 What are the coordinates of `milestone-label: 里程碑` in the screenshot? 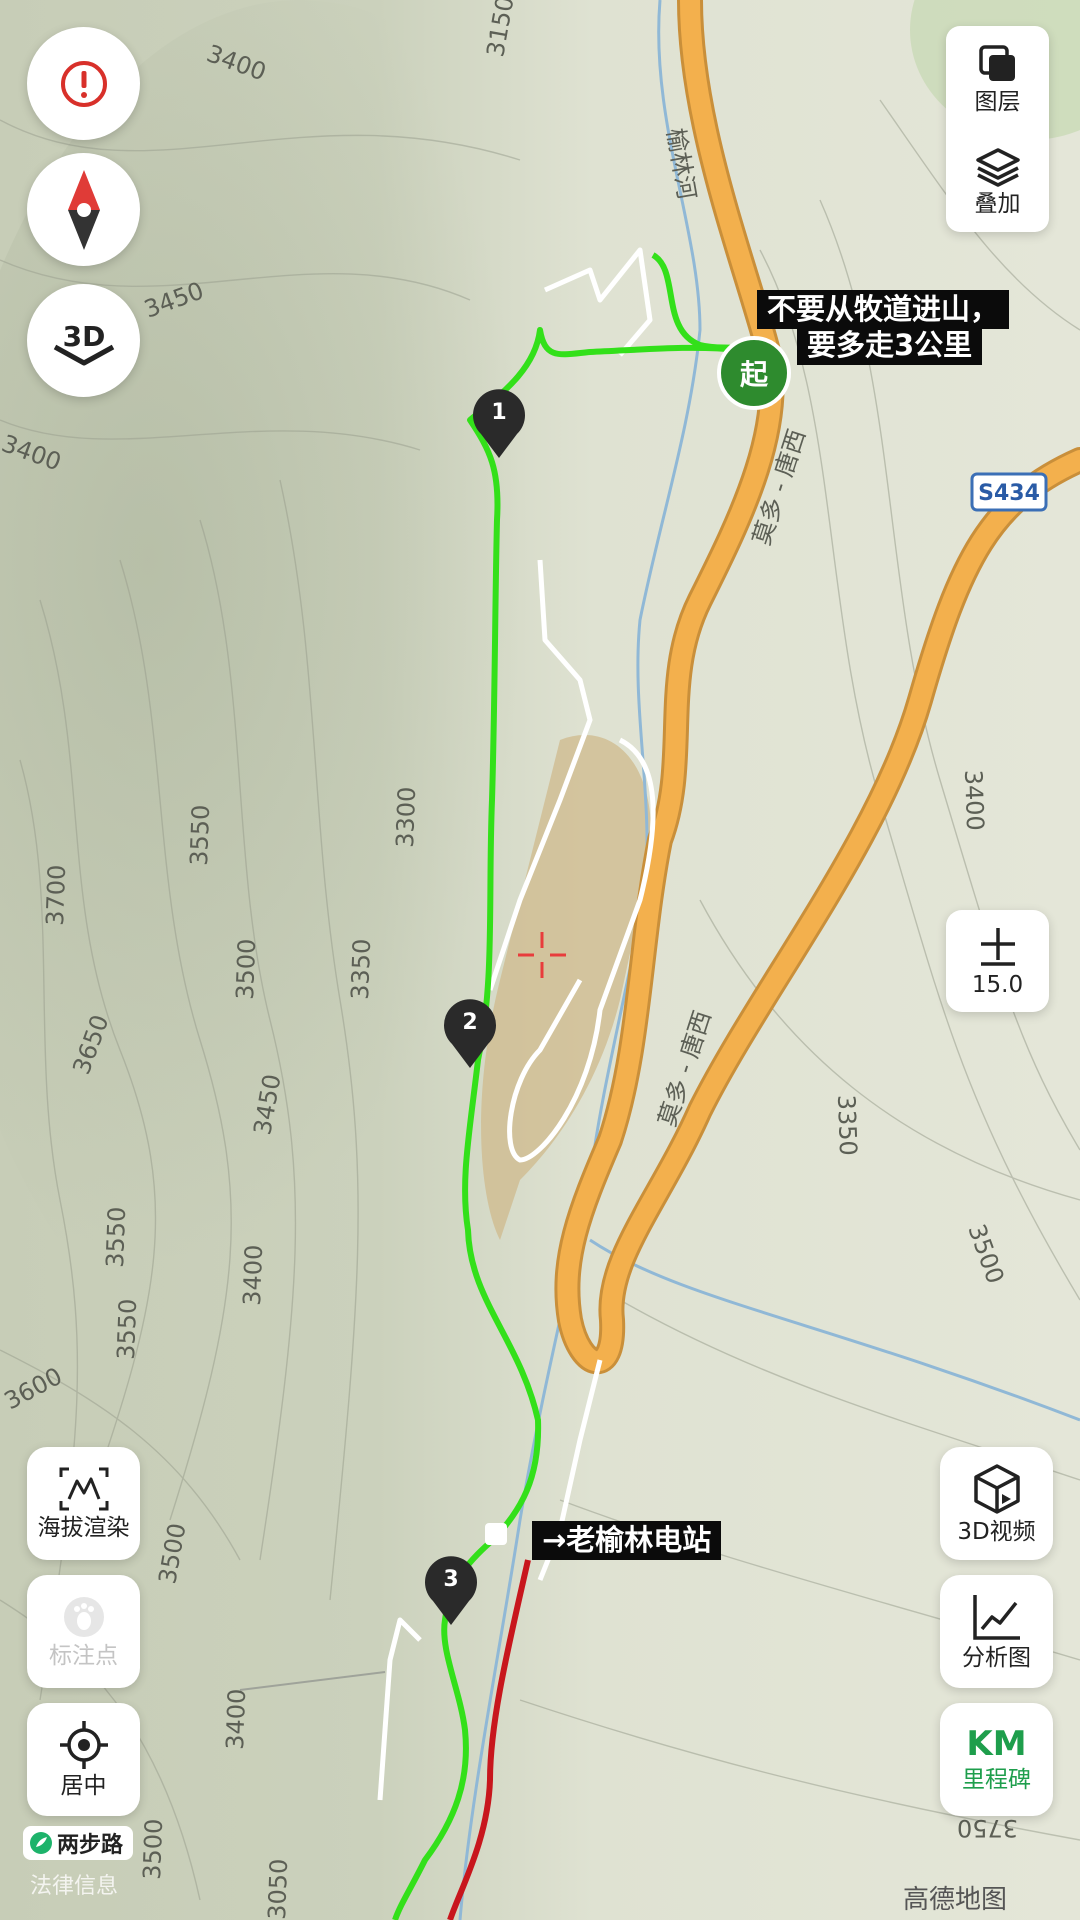 It's located at (996, 1780).